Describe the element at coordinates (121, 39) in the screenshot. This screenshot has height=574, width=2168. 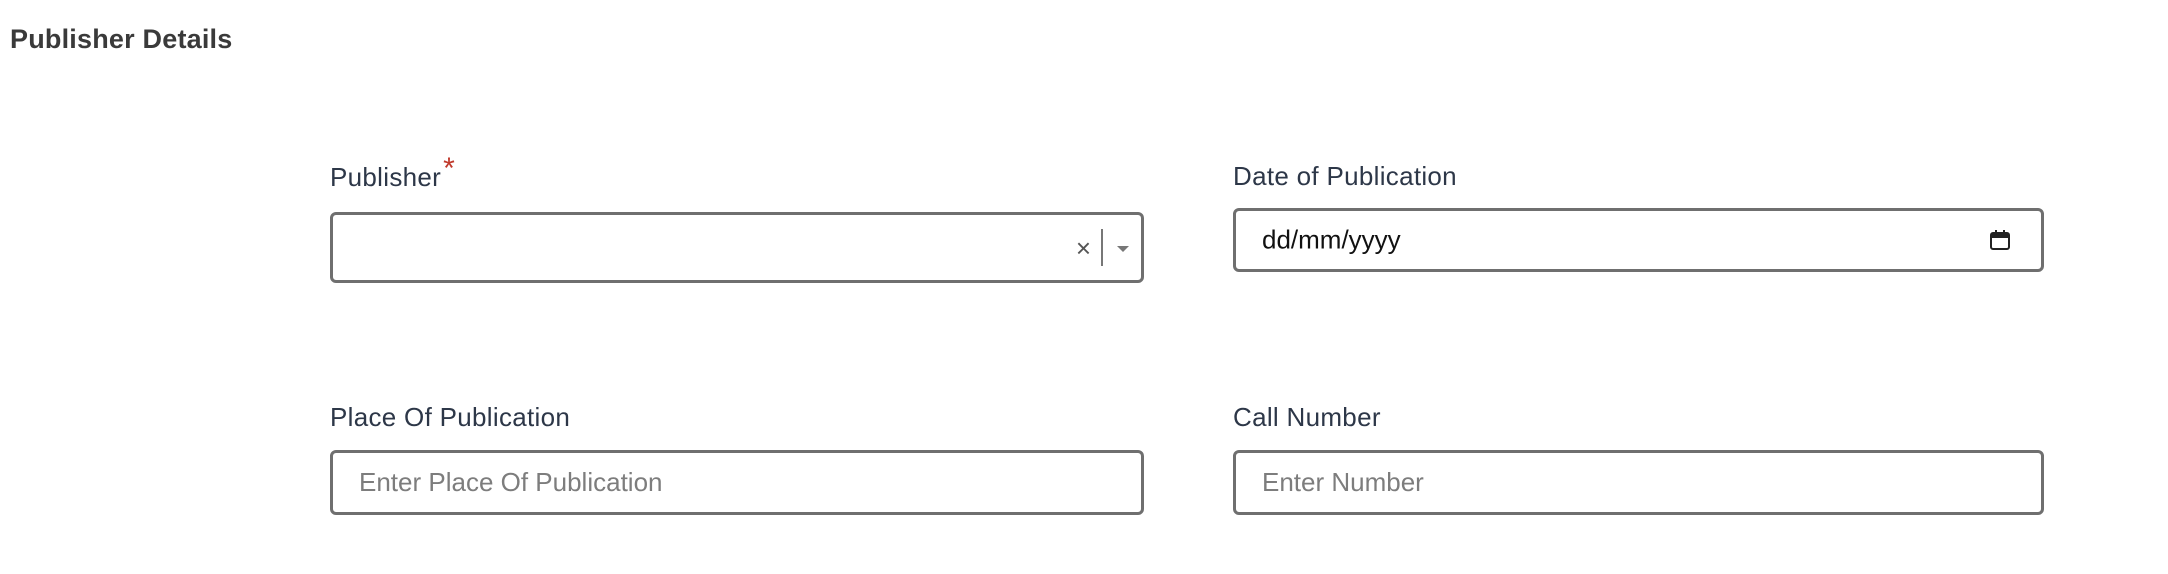
I see `section-title: Publisher Details` at that location.